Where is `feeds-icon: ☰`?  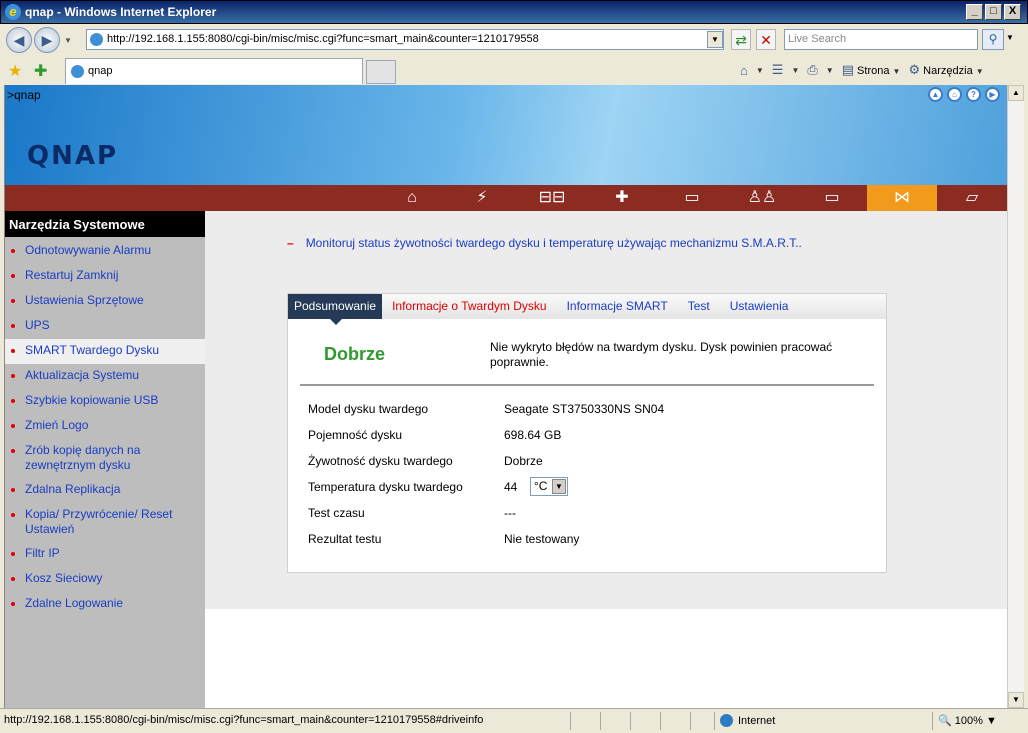
feeds-icon: ☰ is located at coordinates (778, 70).